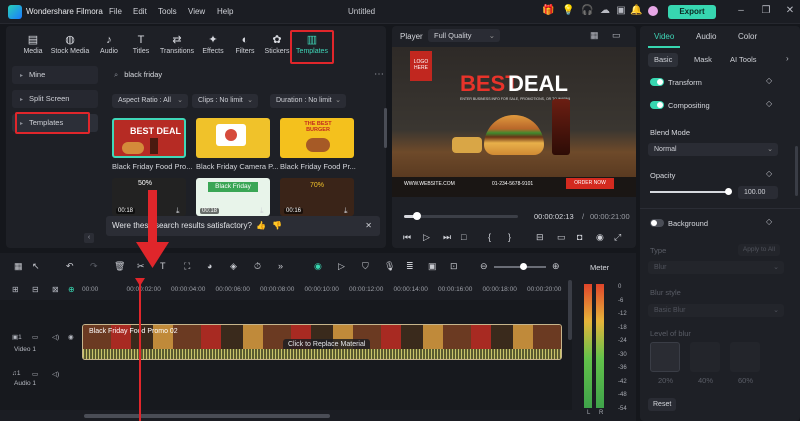  Describe the element at coordinates (280, 266) in the screenshot. I see `more-tools-icon: »` at that location.